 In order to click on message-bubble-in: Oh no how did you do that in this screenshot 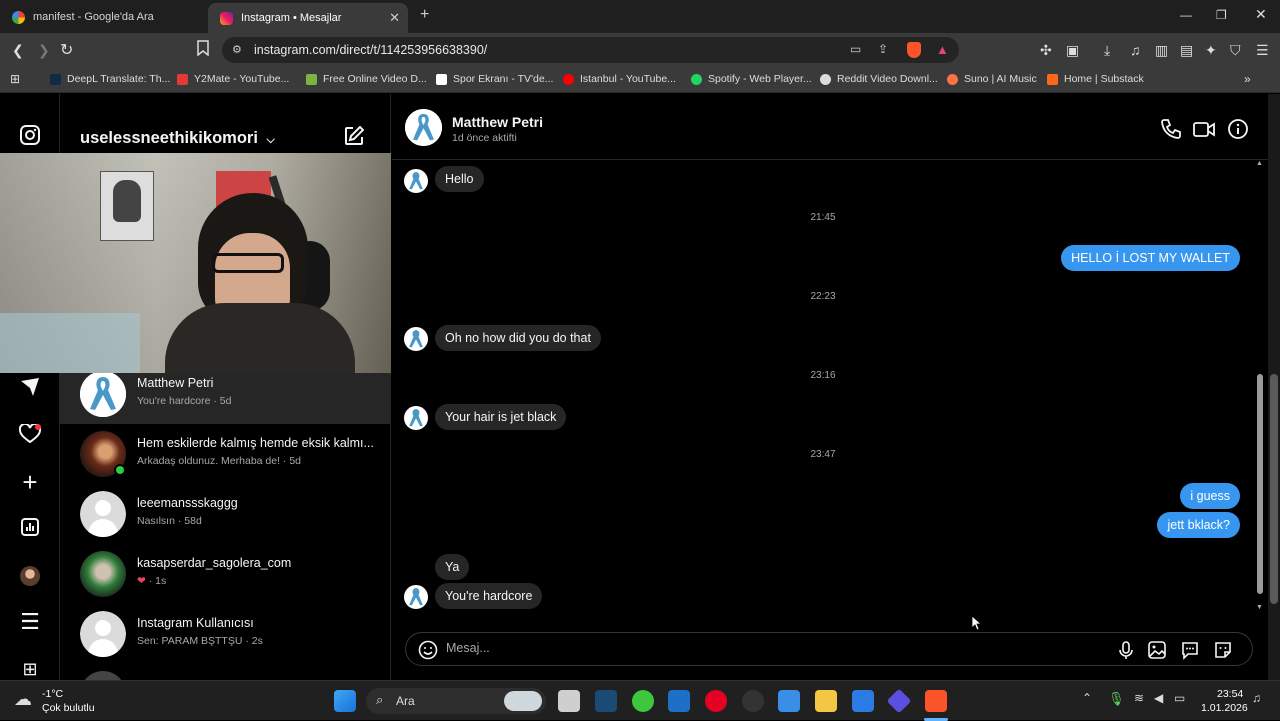, I will do `click(518, 338)`.